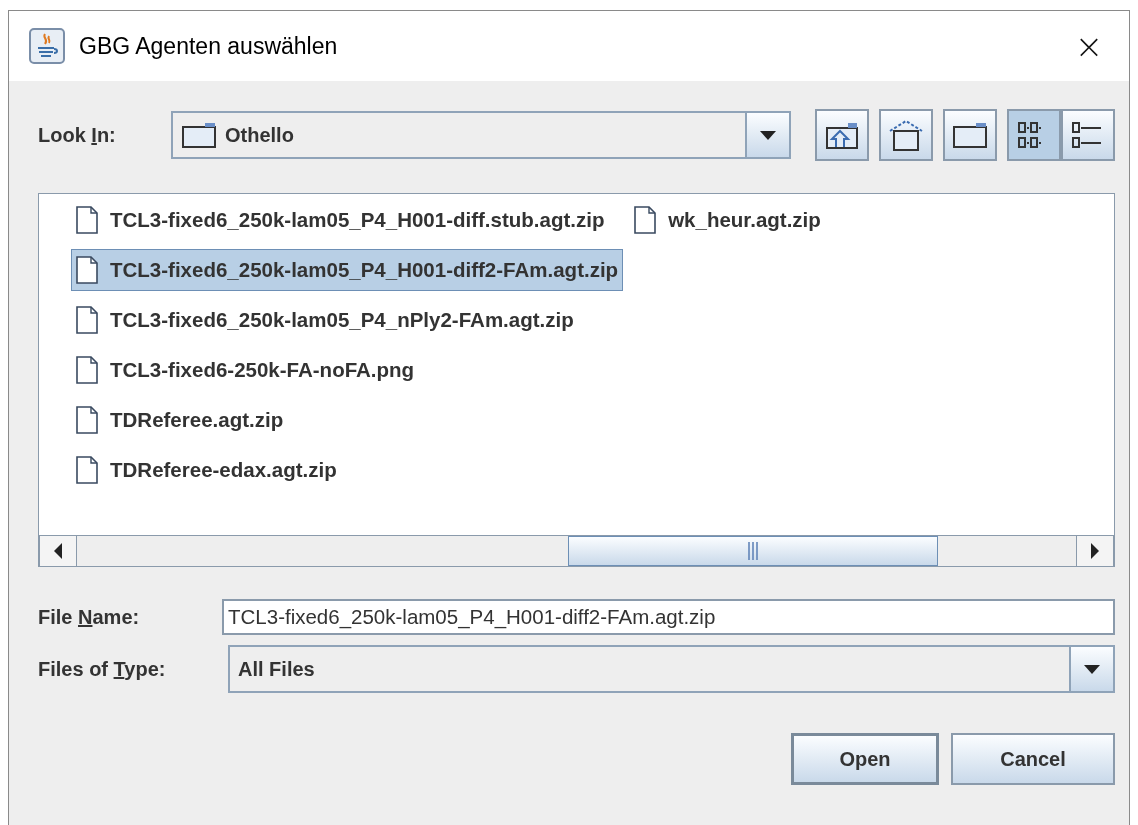 The height and width of the screenshot is (825, 1138). I want to click on horizontal-scrollbar, so click(576, 550).